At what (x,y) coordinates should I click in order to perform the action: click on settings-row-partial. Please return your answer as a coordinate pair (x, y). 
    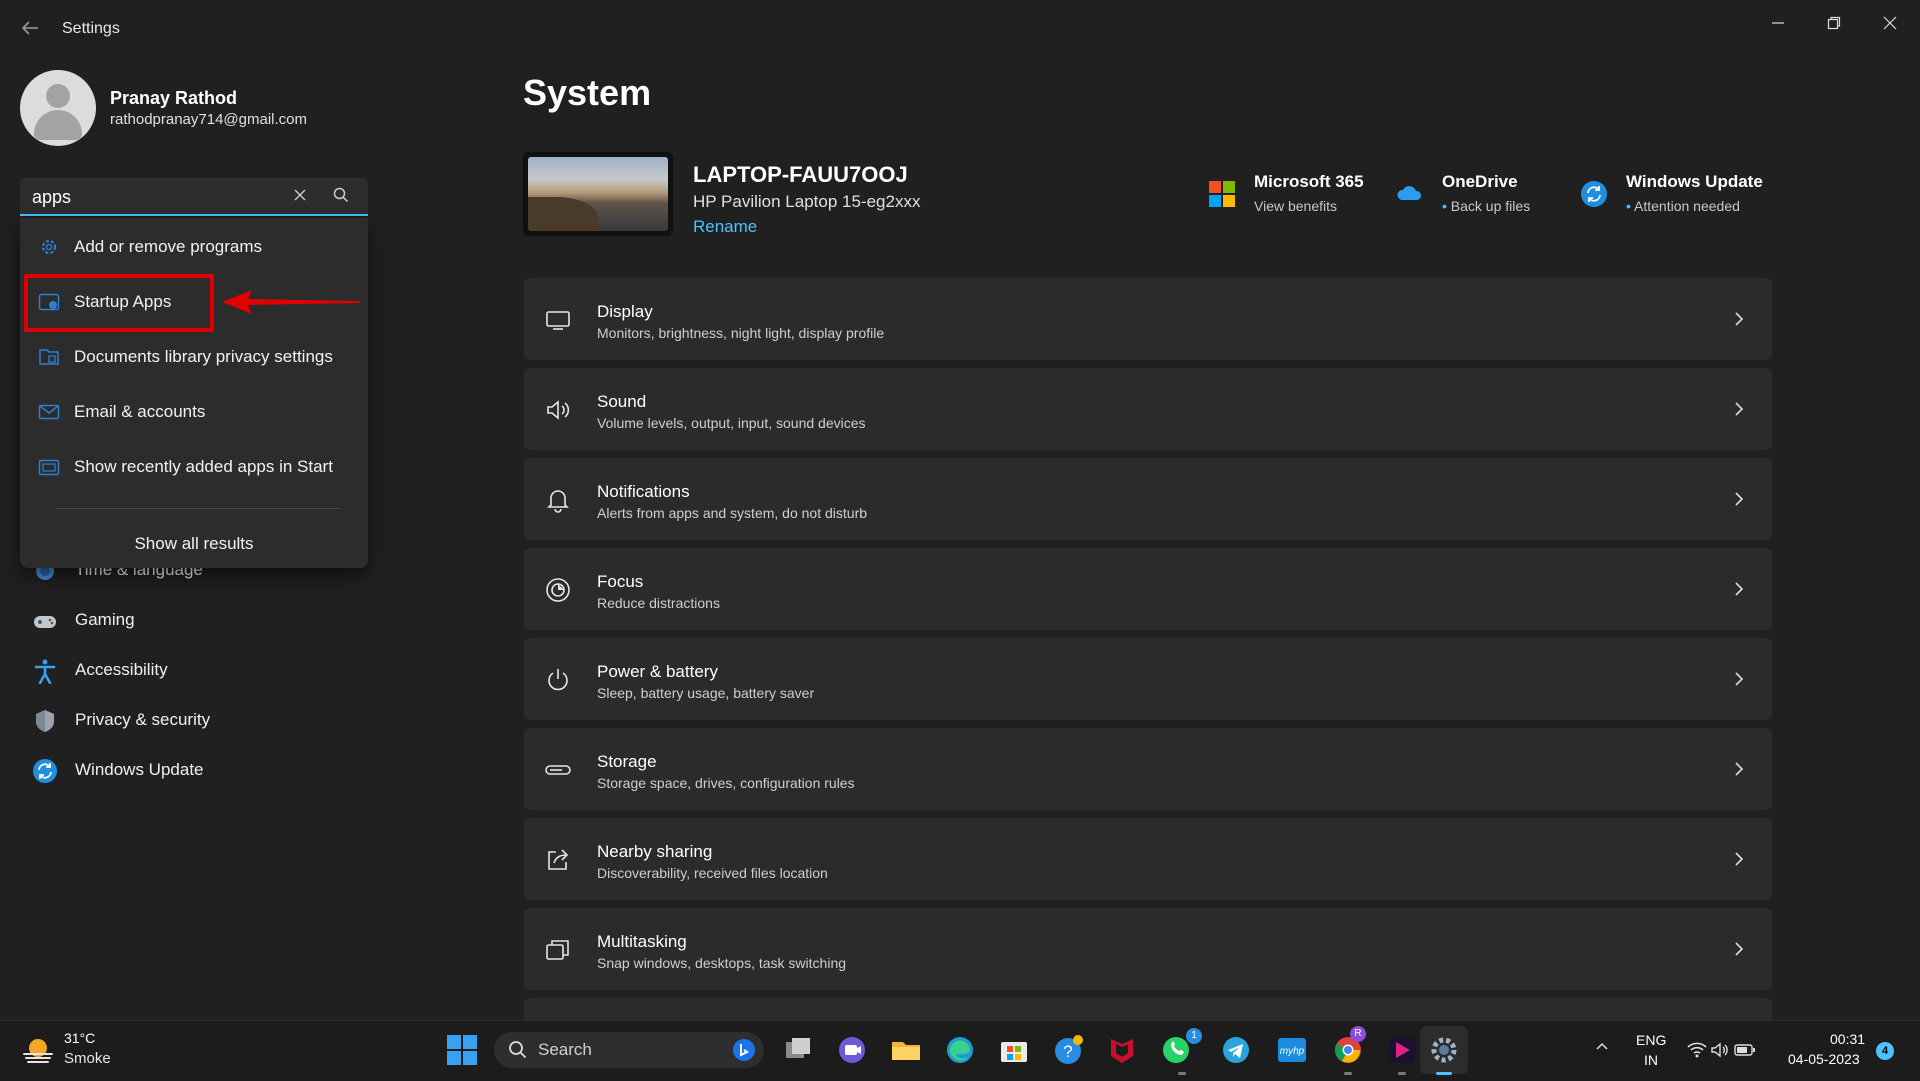
    Looking at the image, I should click on (1148, 1009).